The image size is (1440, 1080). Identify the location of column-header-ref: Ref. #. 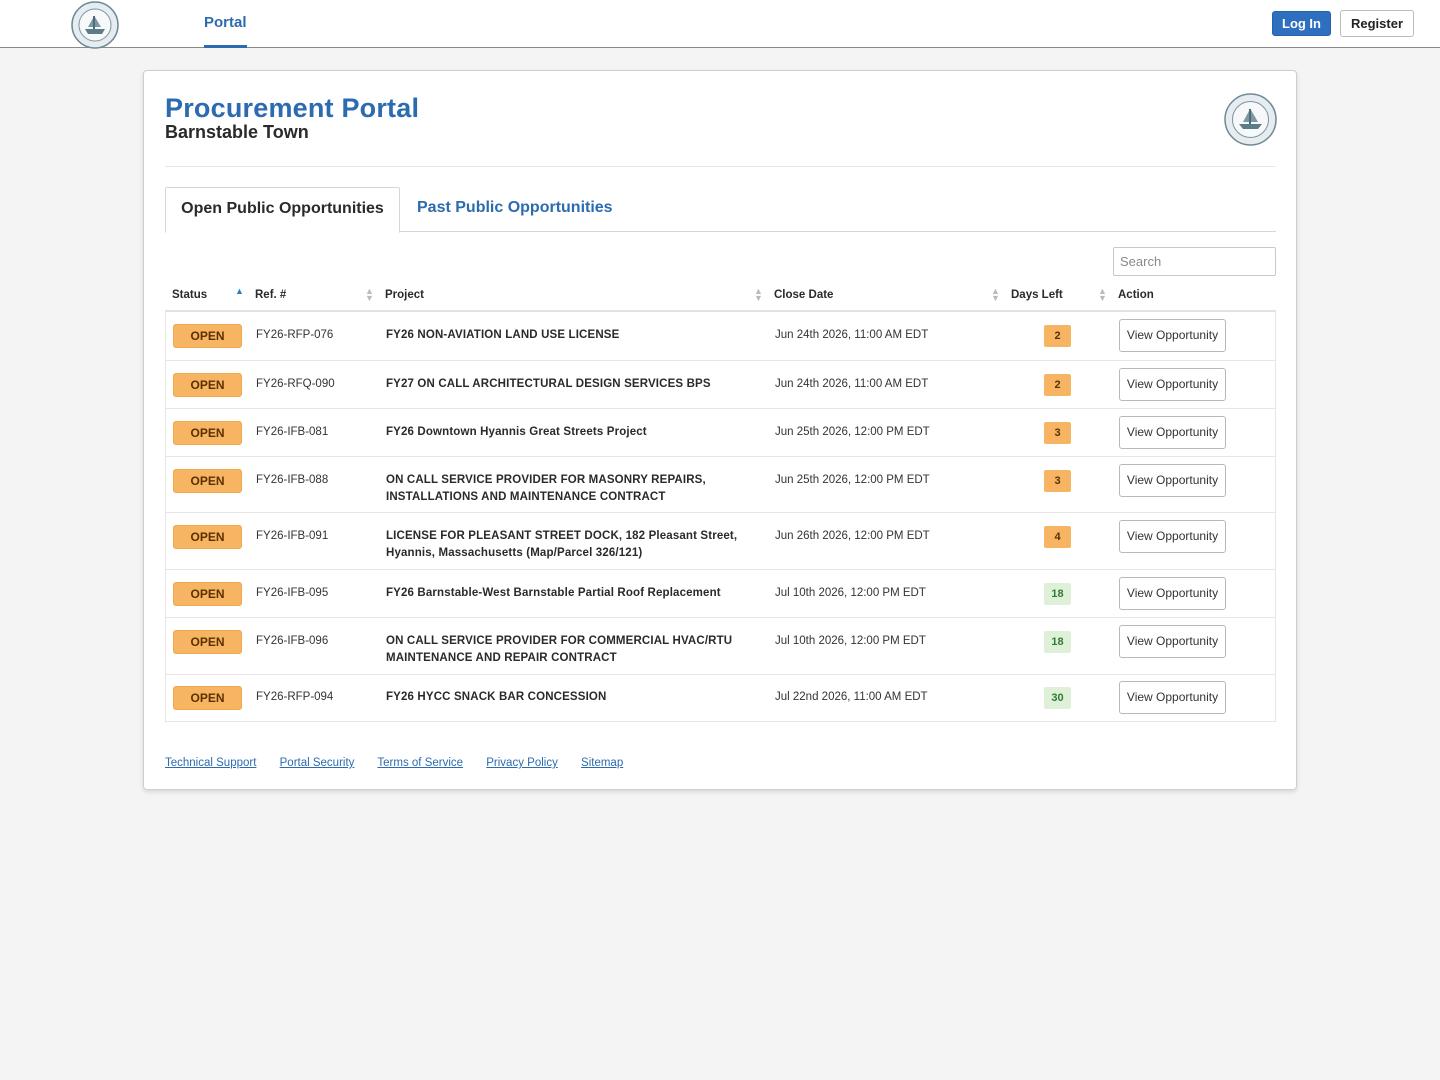
(270, 295).